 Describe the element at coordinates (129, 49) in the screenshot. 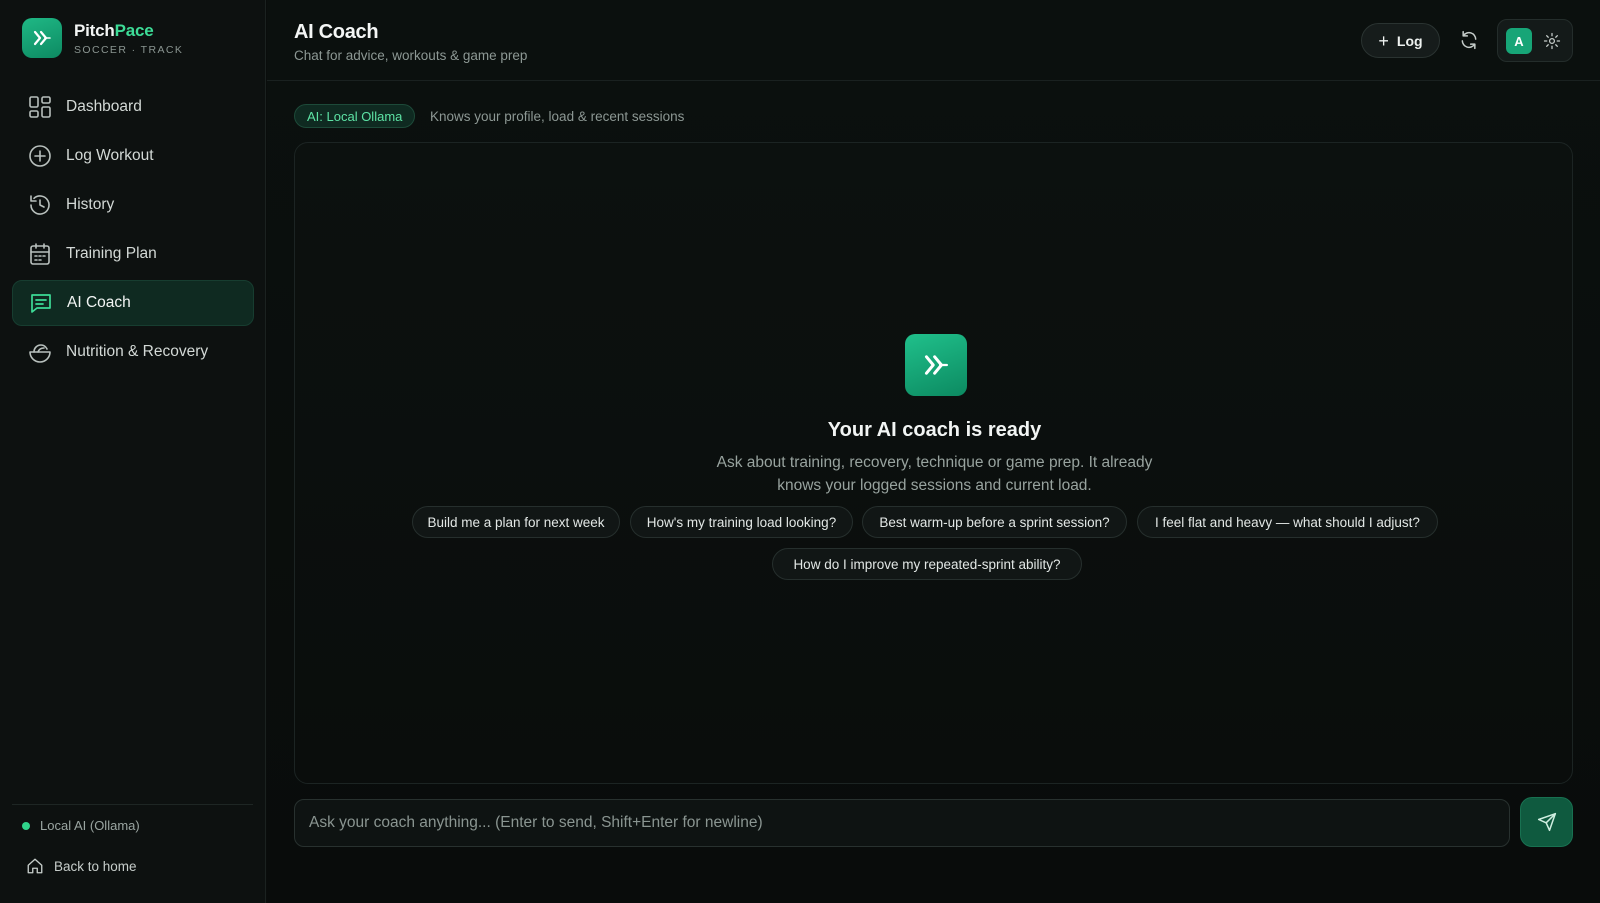

I see `brand-subtitle: SOCCER · TRACK` at that location.